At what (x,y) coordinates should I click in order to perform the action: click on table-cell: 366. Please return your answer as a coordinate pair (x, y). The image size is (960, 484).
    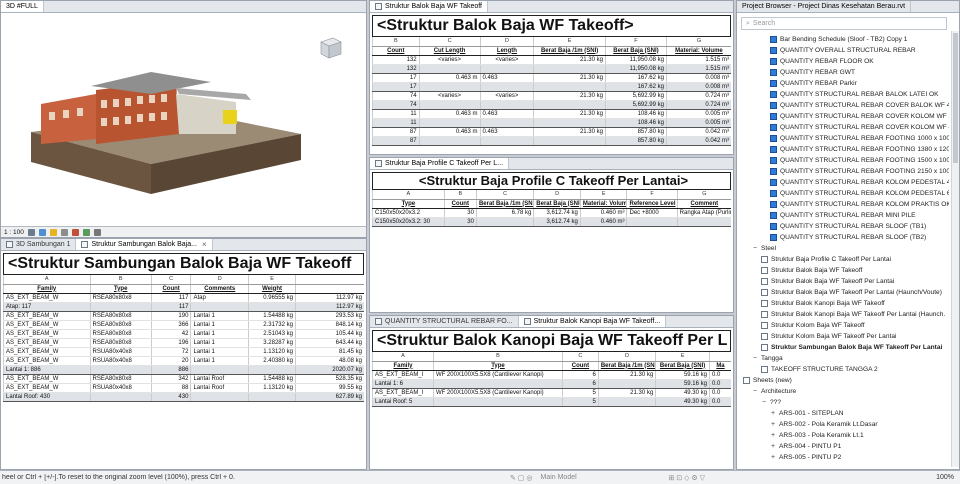
    Looking at the image, I should click on (170, 325).